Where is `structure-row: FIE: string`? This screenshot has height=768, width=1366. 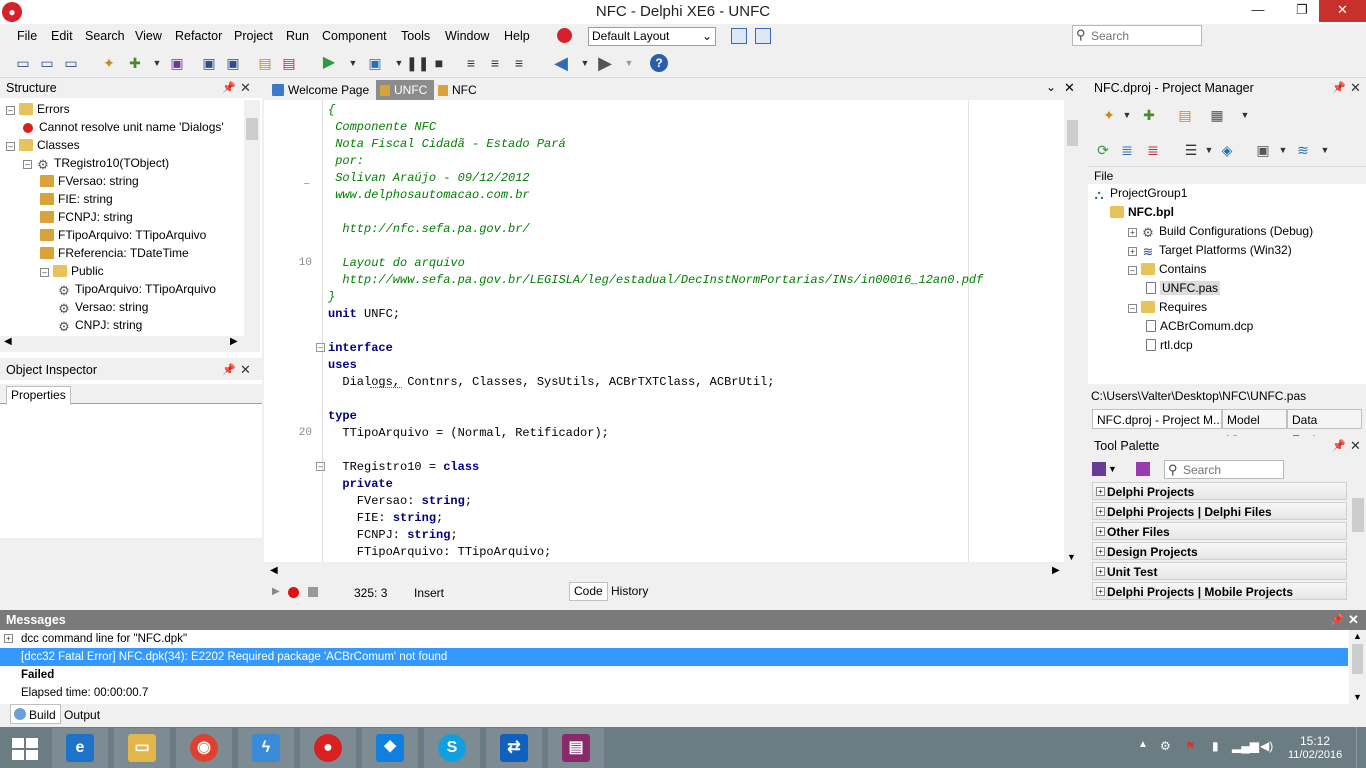 structure-row: FIE: string is located at coordinates (76, 199).